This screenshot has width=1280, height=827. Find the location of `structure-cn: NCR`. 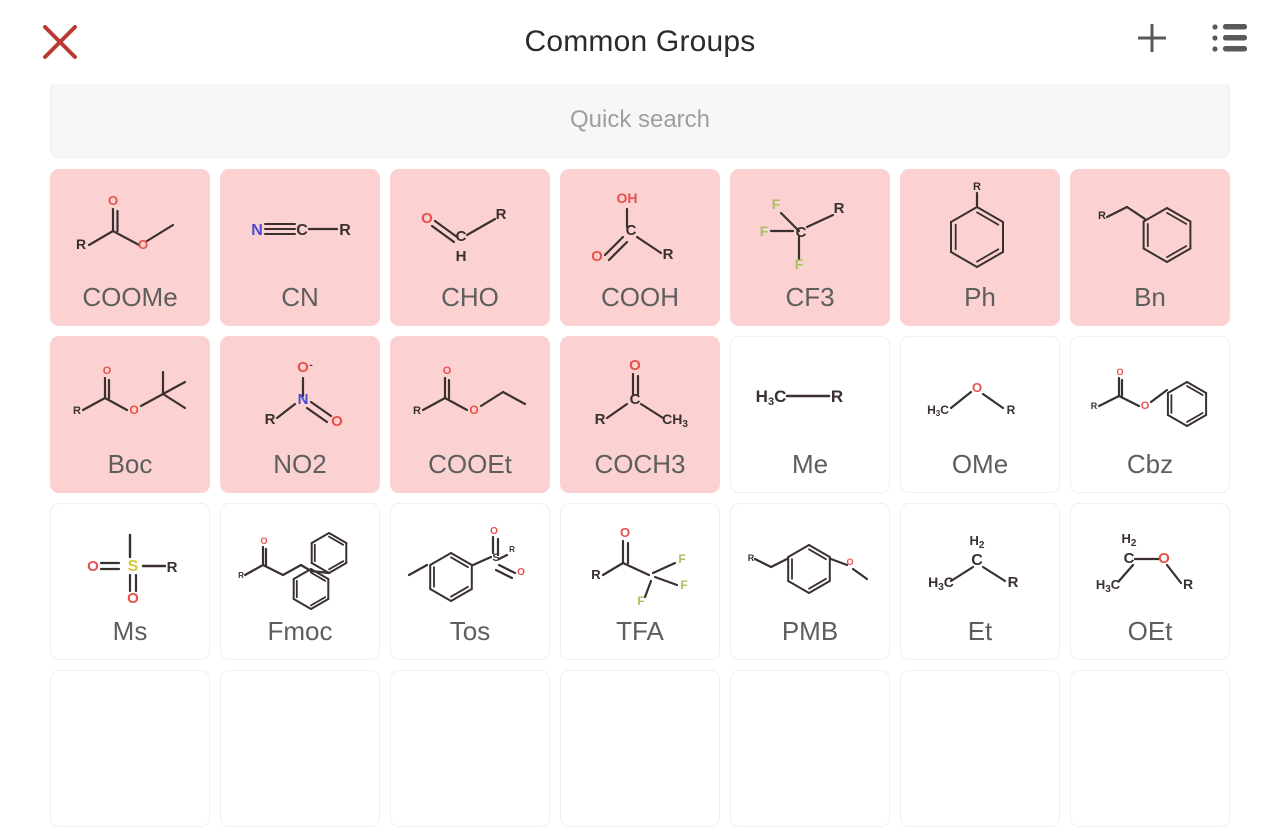

structure-cn: NCR is located at coordinates (300, 226).